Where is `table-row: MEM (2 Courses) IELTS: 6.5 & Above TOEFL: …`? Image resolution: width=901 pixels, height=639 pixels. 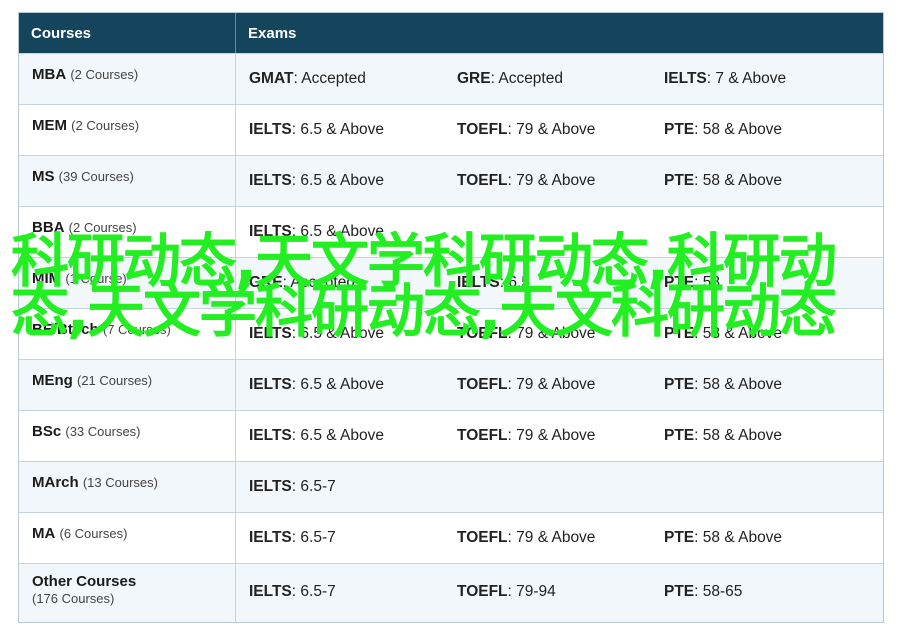 table-row: MEM (2 Courses) IELTS: 6.5 & Above TOEFL: … is located at coordinates (451, 129).